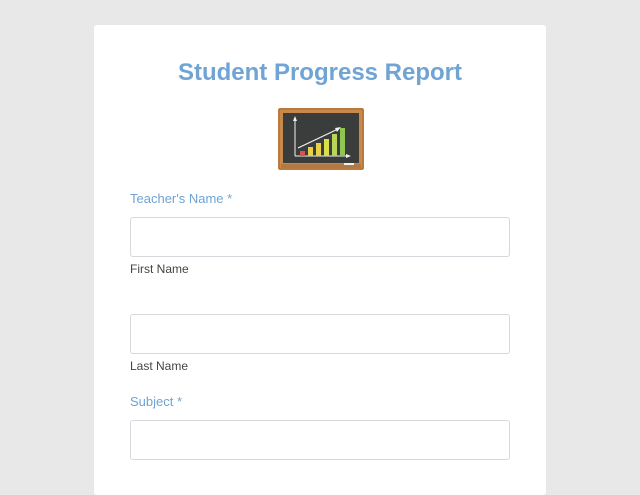 The width and height of the screenshot is (640, 495). I want to click on last-name-input, so click(320, 334).